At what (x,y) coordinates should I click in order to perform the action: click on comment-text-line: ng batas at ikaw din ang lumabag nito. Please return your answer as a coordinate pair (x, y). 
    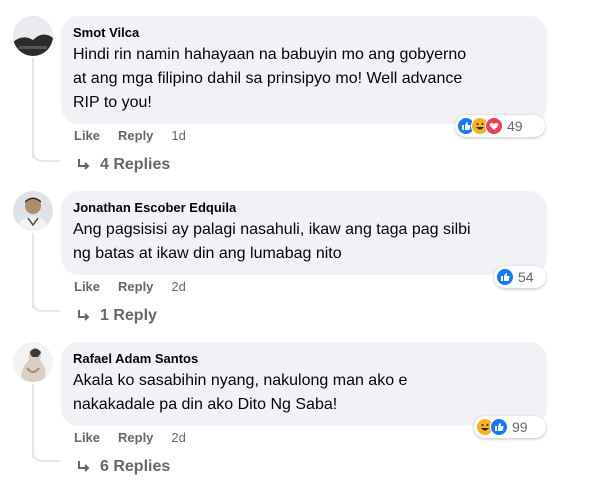
    Looking at the image, I should click on (207, 253).